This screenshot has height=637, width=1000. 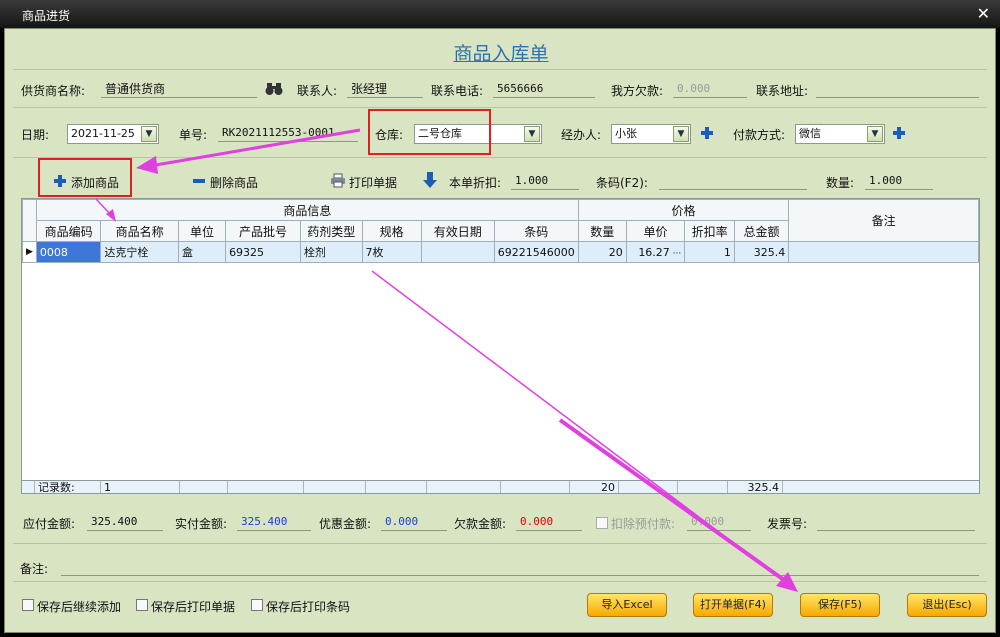 What do you see at coordinates (193, 606) in the screenshot?
I see `option-label: 保存后打印单据` at bounding box center [193, 606].